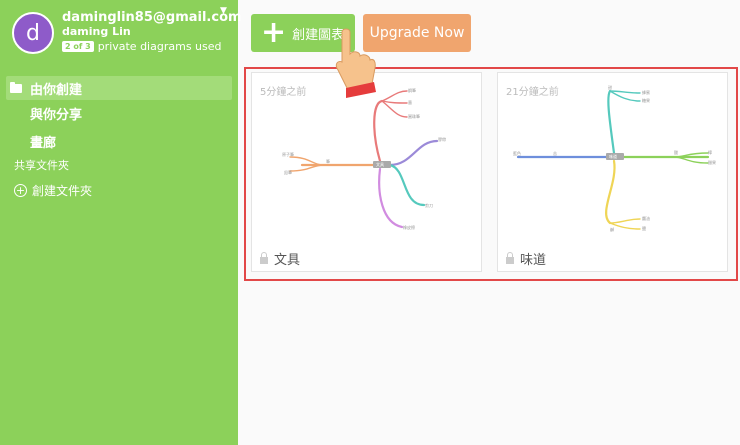 The height and width of the screenshot is (445, 740). I want to click on usage-info: 2 of 3 private diagrams used, so click(142, 46).